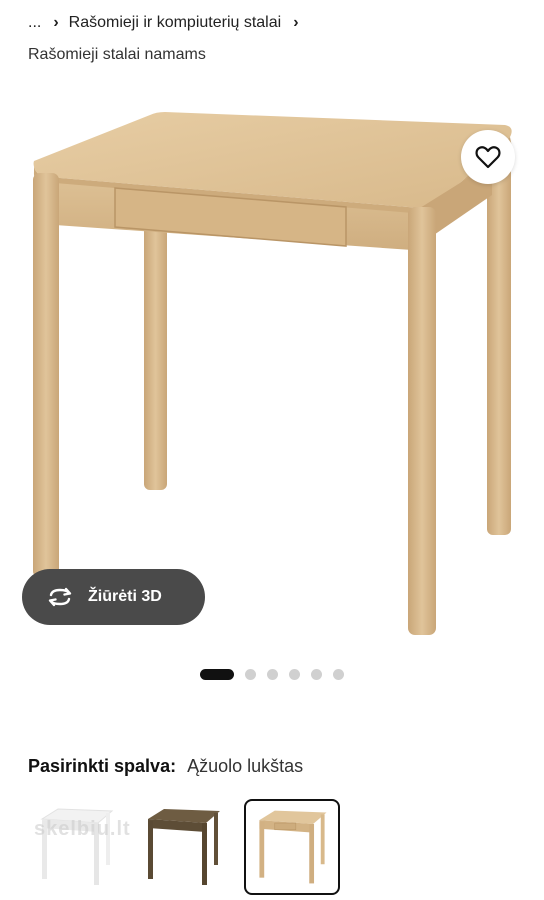 This screenshot has height=900, width=544. What do you see at coordinates (245, 766) in the screenshot?
I see `color-selector-value: Ąžuolo lukštas` at bounding box center [245, 766].